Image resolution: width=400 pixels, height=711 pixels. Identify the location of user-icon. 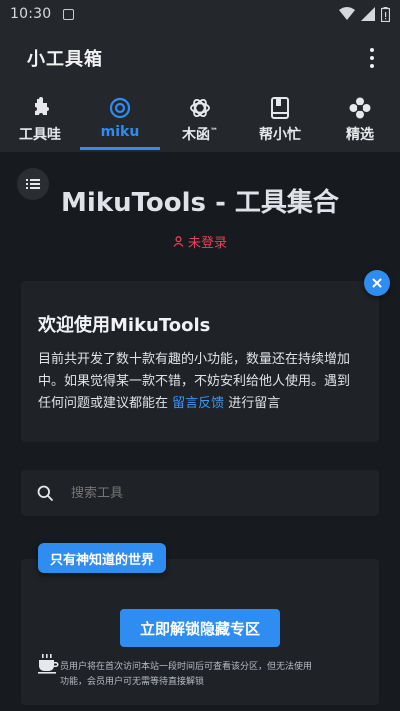
(178, 241).